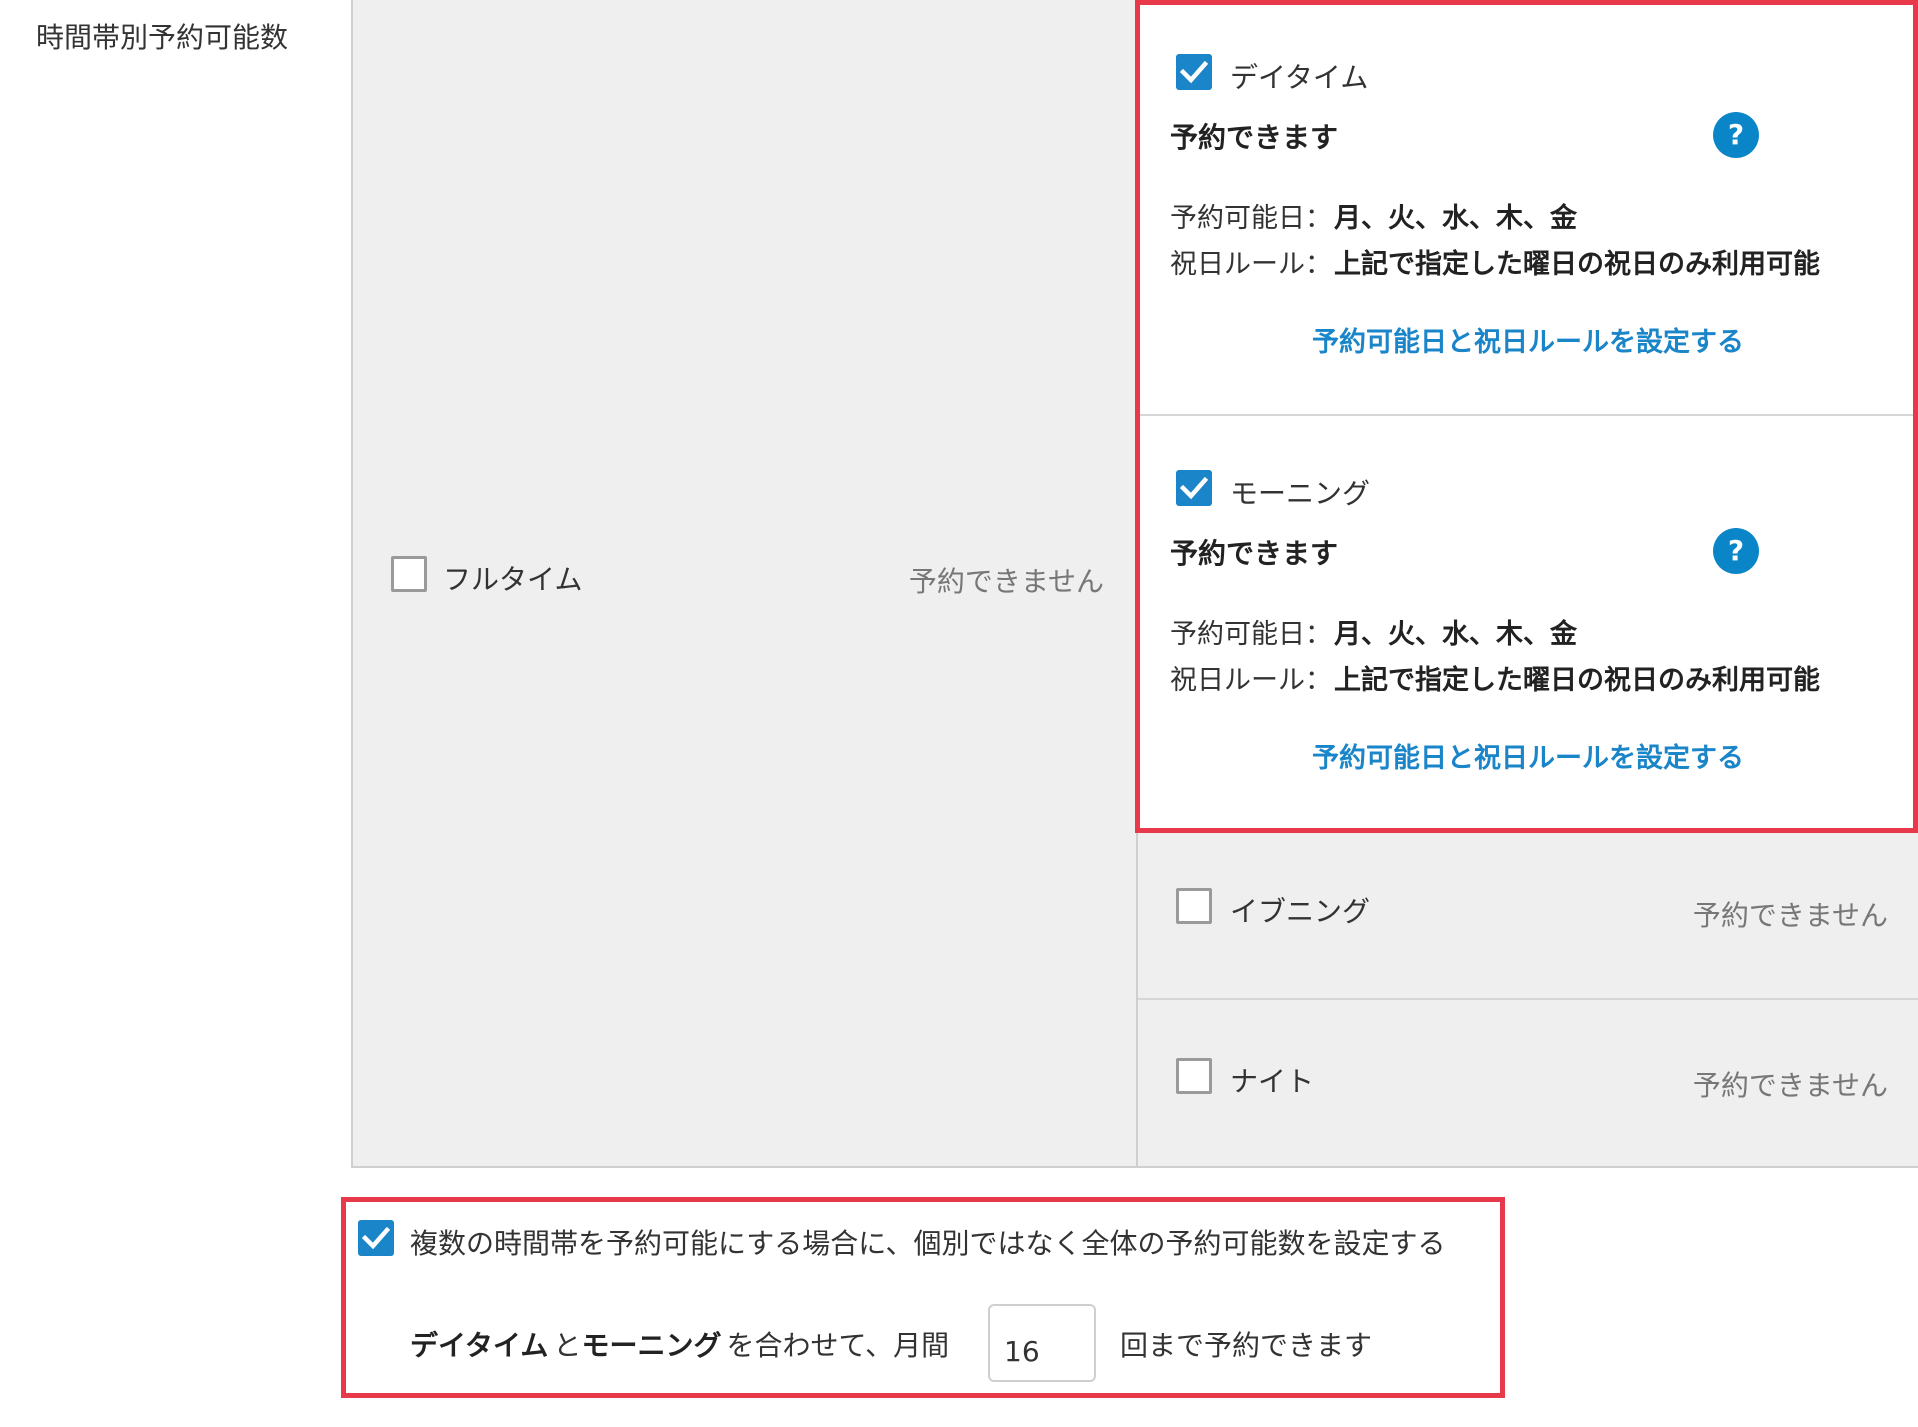 This screenshot has height=1427, width=1918. I want to click on combined-middle-text: を合わせて、月間, so click(838, 1345).